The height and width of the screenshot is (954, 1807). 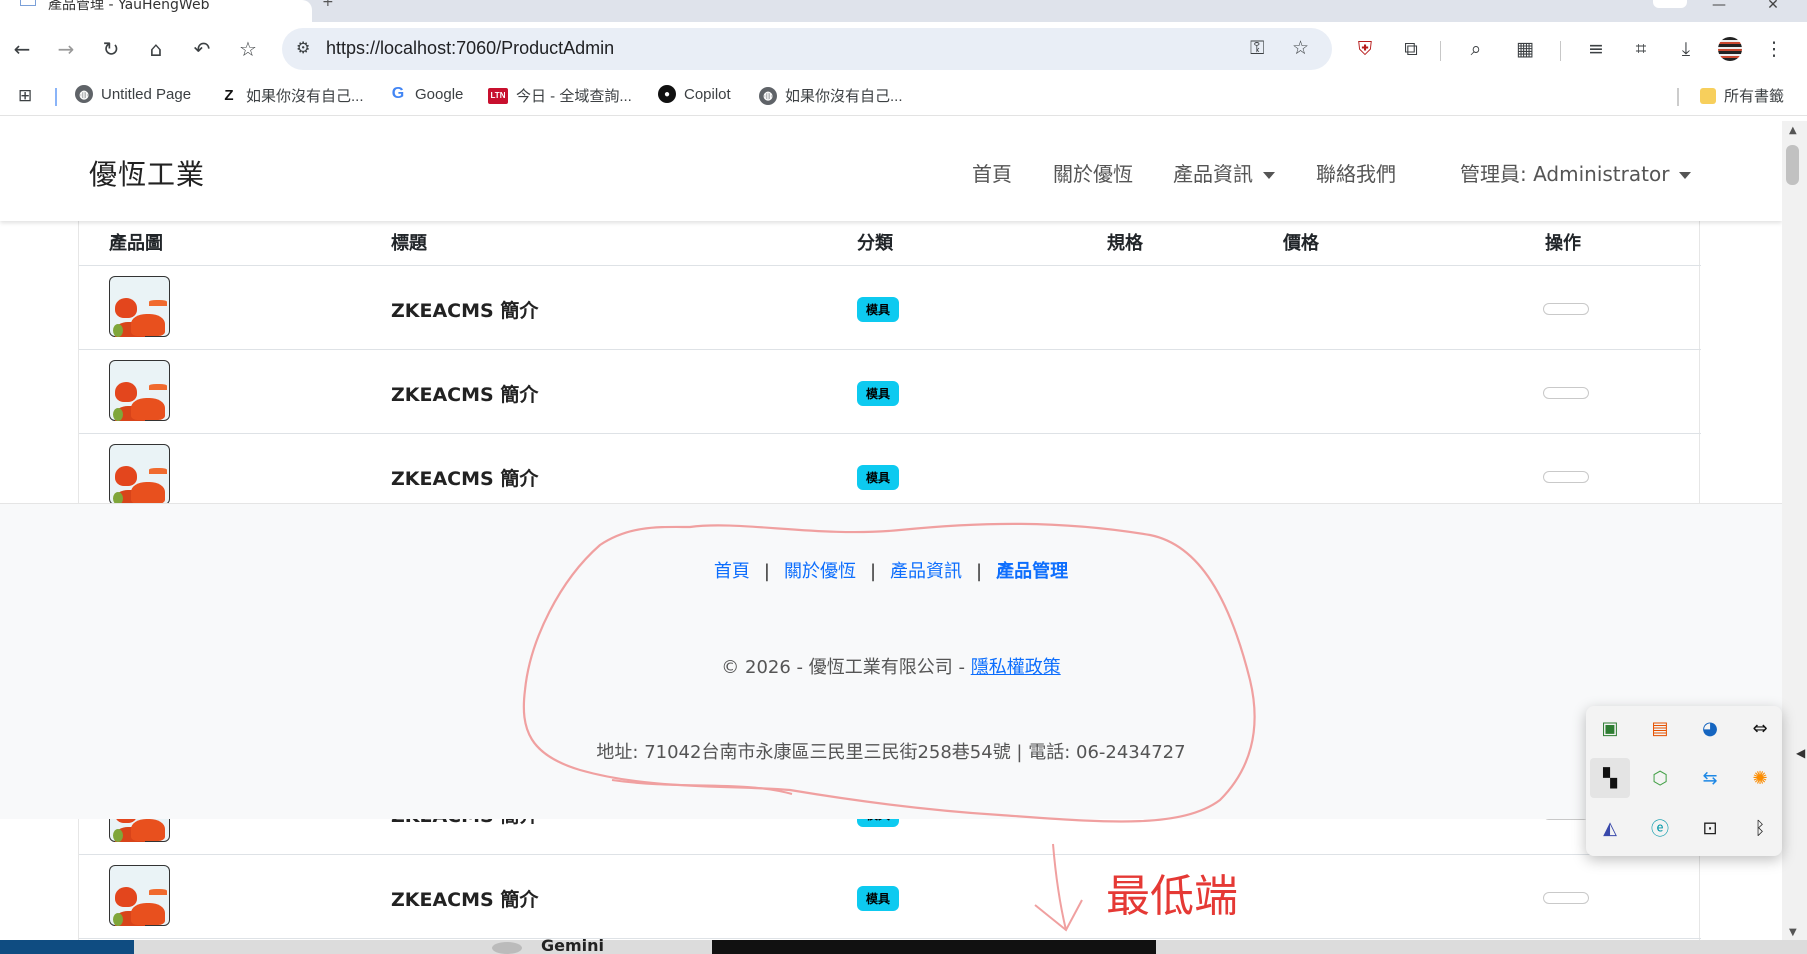 What do you see at coordinates (147, 173) in the screenshot?
I see `site-brand: 優恆工業` at bounding box center [147, 173].